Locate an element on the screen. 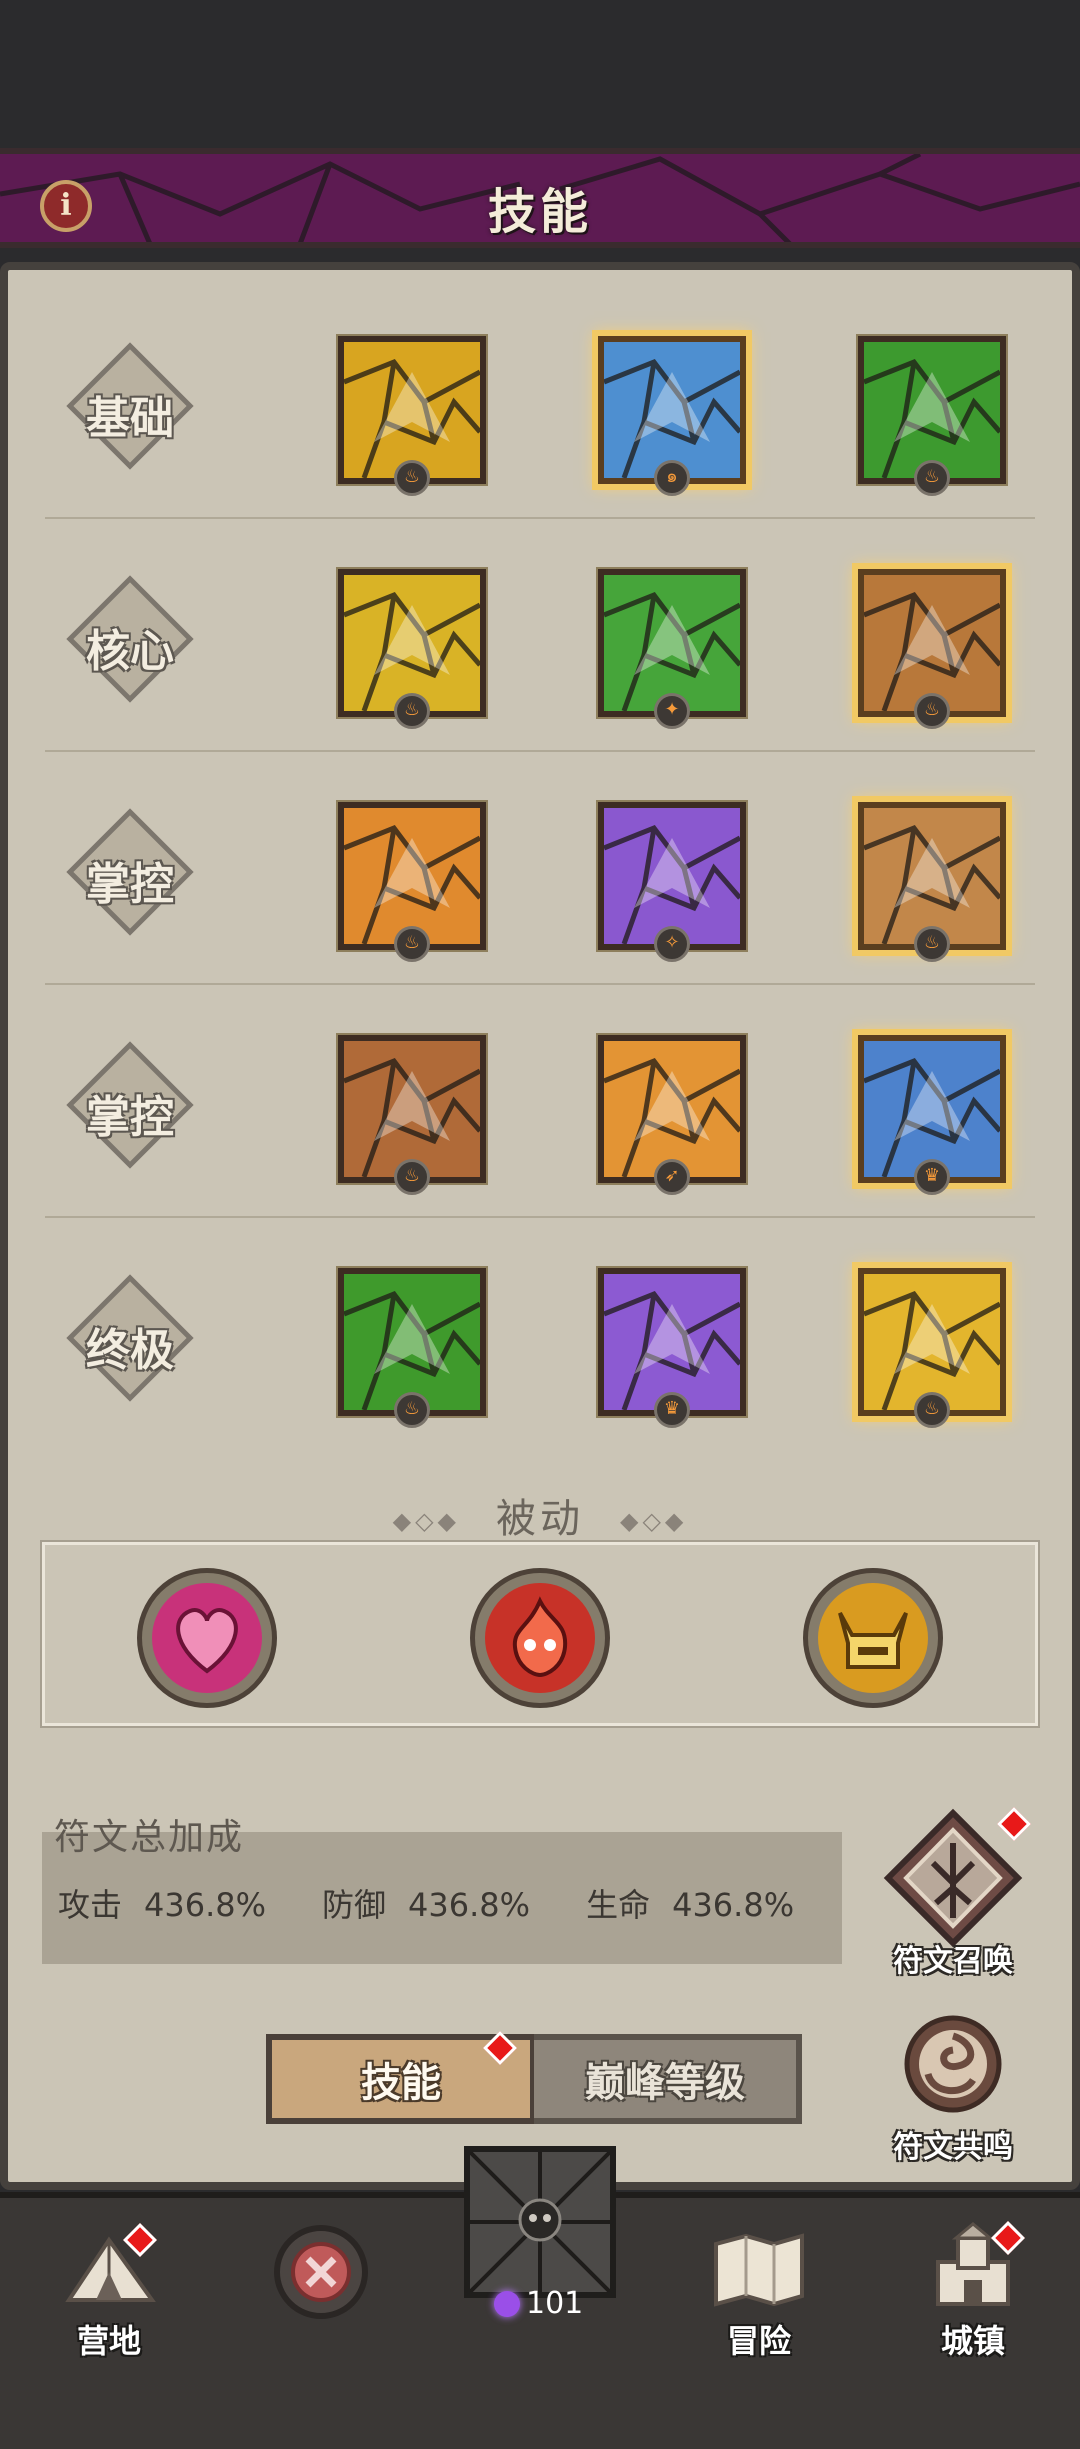 The image size is (1080, 2449). wind-rune-icon: ๑ is located at coordinates (672, 478).